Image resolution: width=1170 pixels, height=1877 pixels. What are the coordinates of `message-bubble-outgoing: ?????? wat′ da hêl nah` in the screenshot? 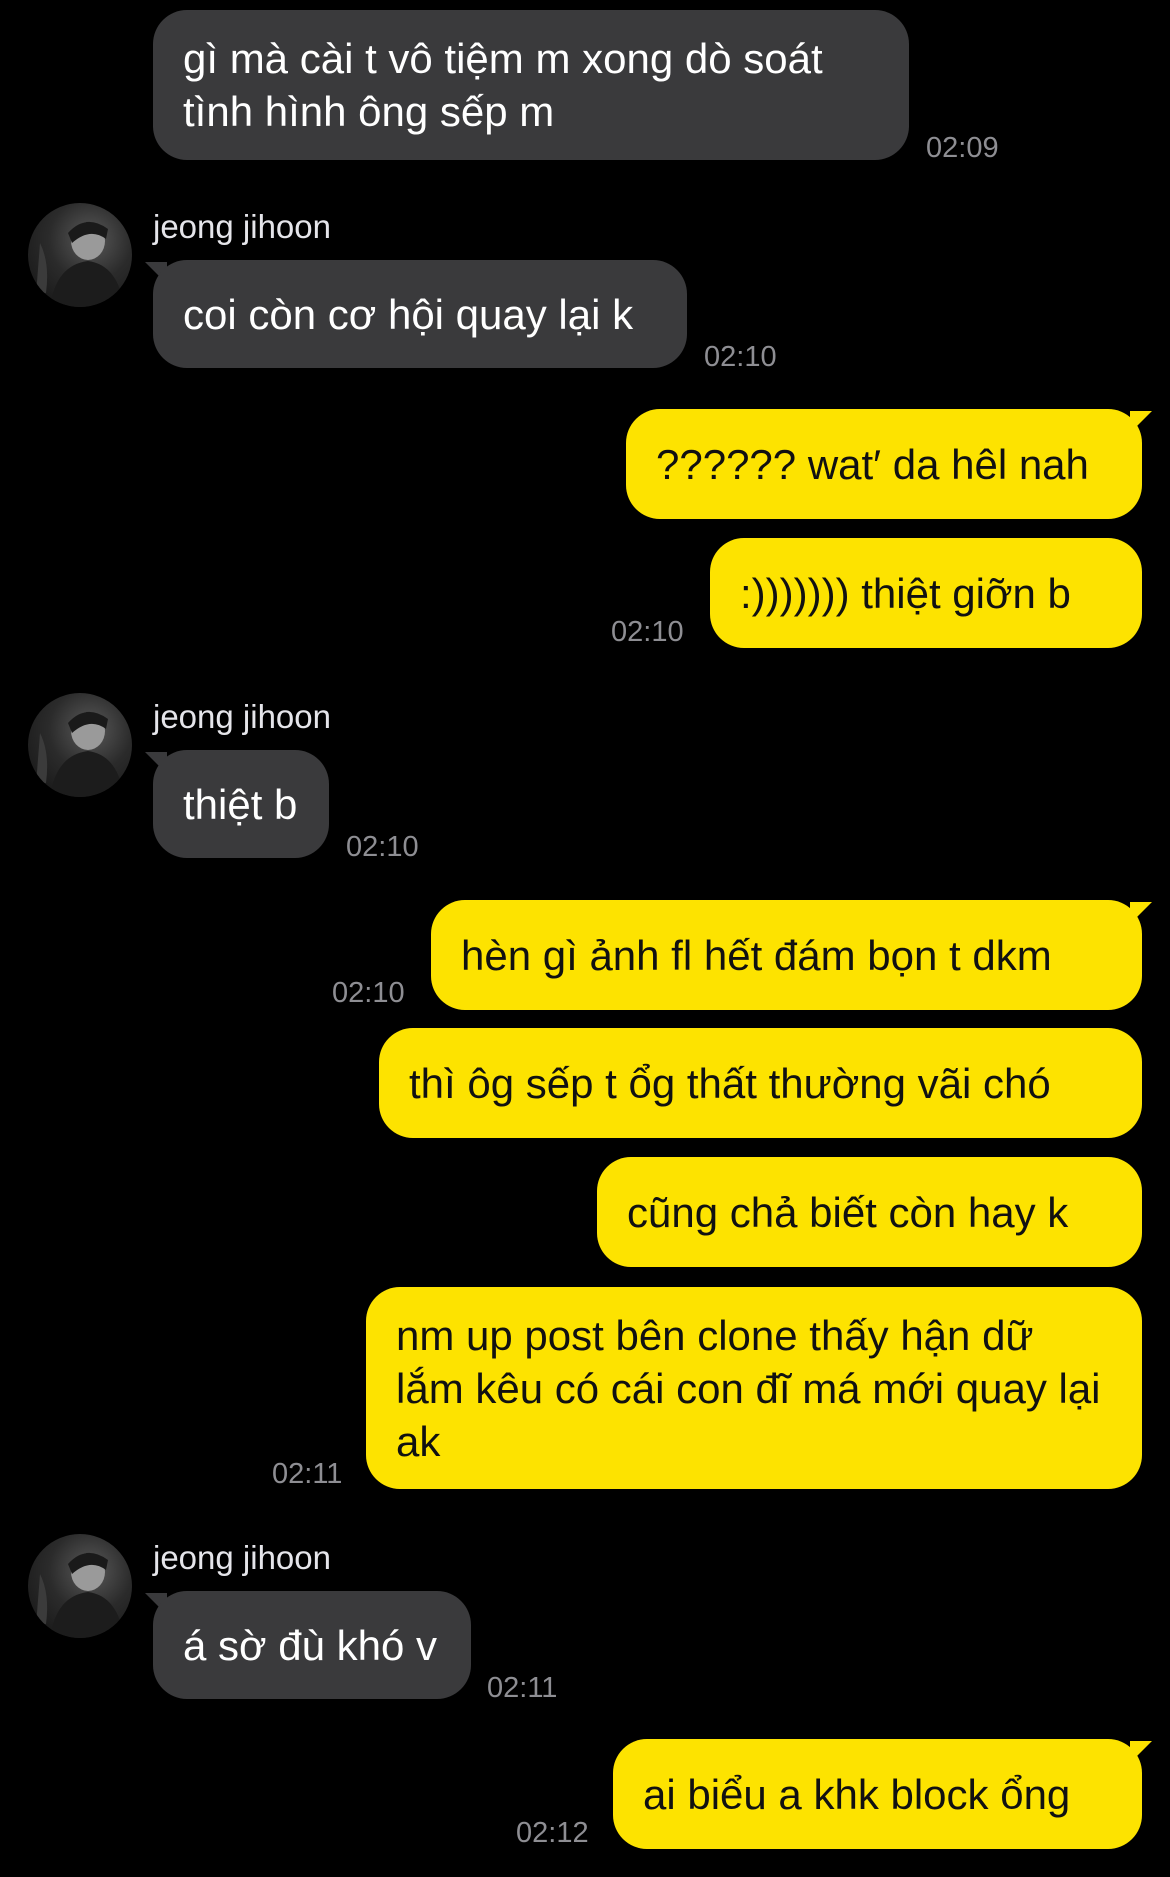 It's located at (884, 464).